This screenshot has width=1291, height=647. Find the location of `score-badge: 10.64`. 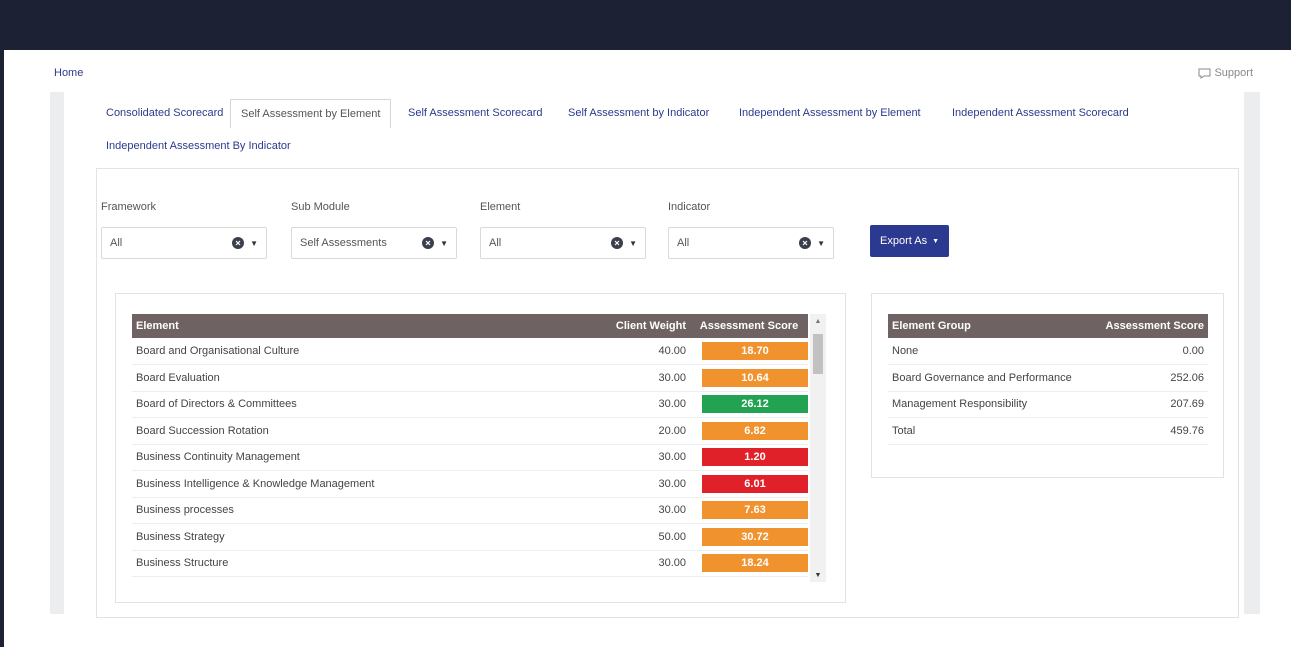

score-badge: 10.64 is located at coordinates (755, 377).